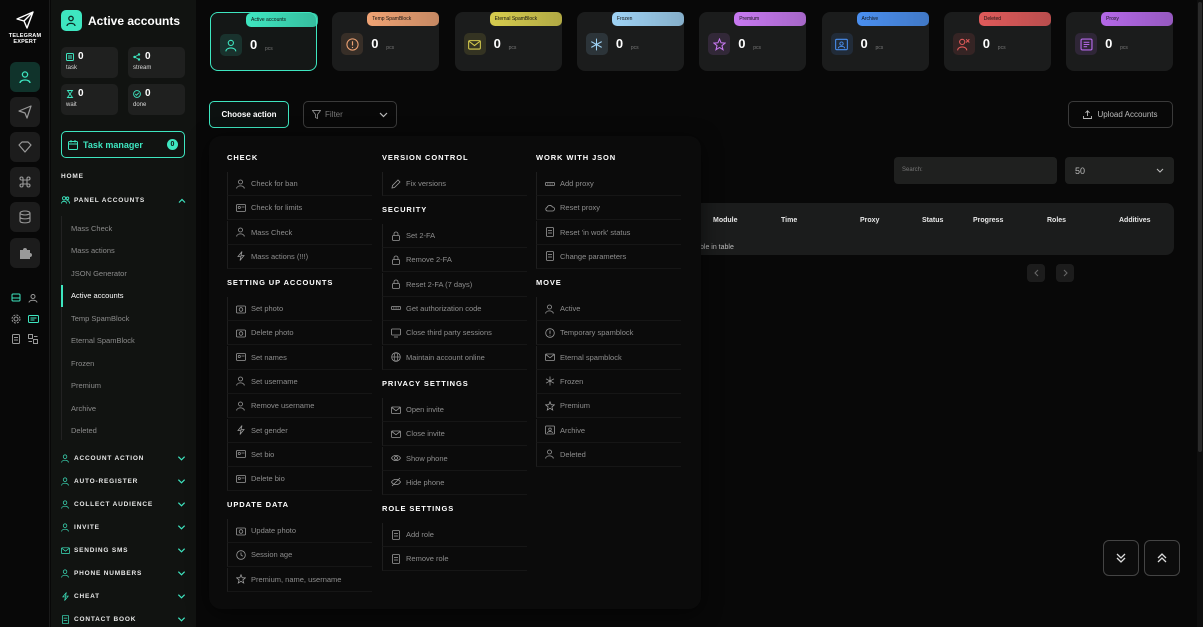 Image resolution: width=1203 pixels, height=627 pixels. I want to click on menu-item-deleted: Deleted, so click(608, 454).